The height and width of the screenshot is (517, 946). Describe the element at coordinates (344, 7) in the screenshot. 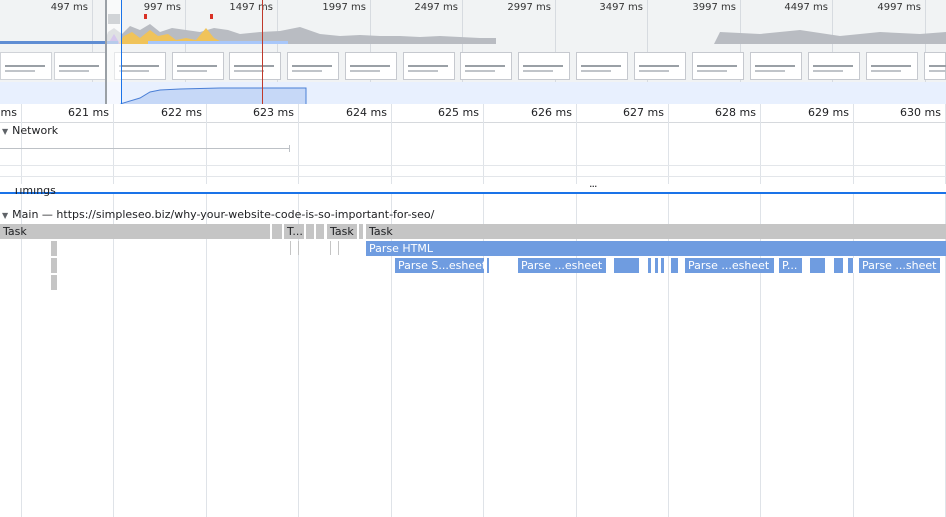

I see `overview-tick-label: 1997 ms` at that location.